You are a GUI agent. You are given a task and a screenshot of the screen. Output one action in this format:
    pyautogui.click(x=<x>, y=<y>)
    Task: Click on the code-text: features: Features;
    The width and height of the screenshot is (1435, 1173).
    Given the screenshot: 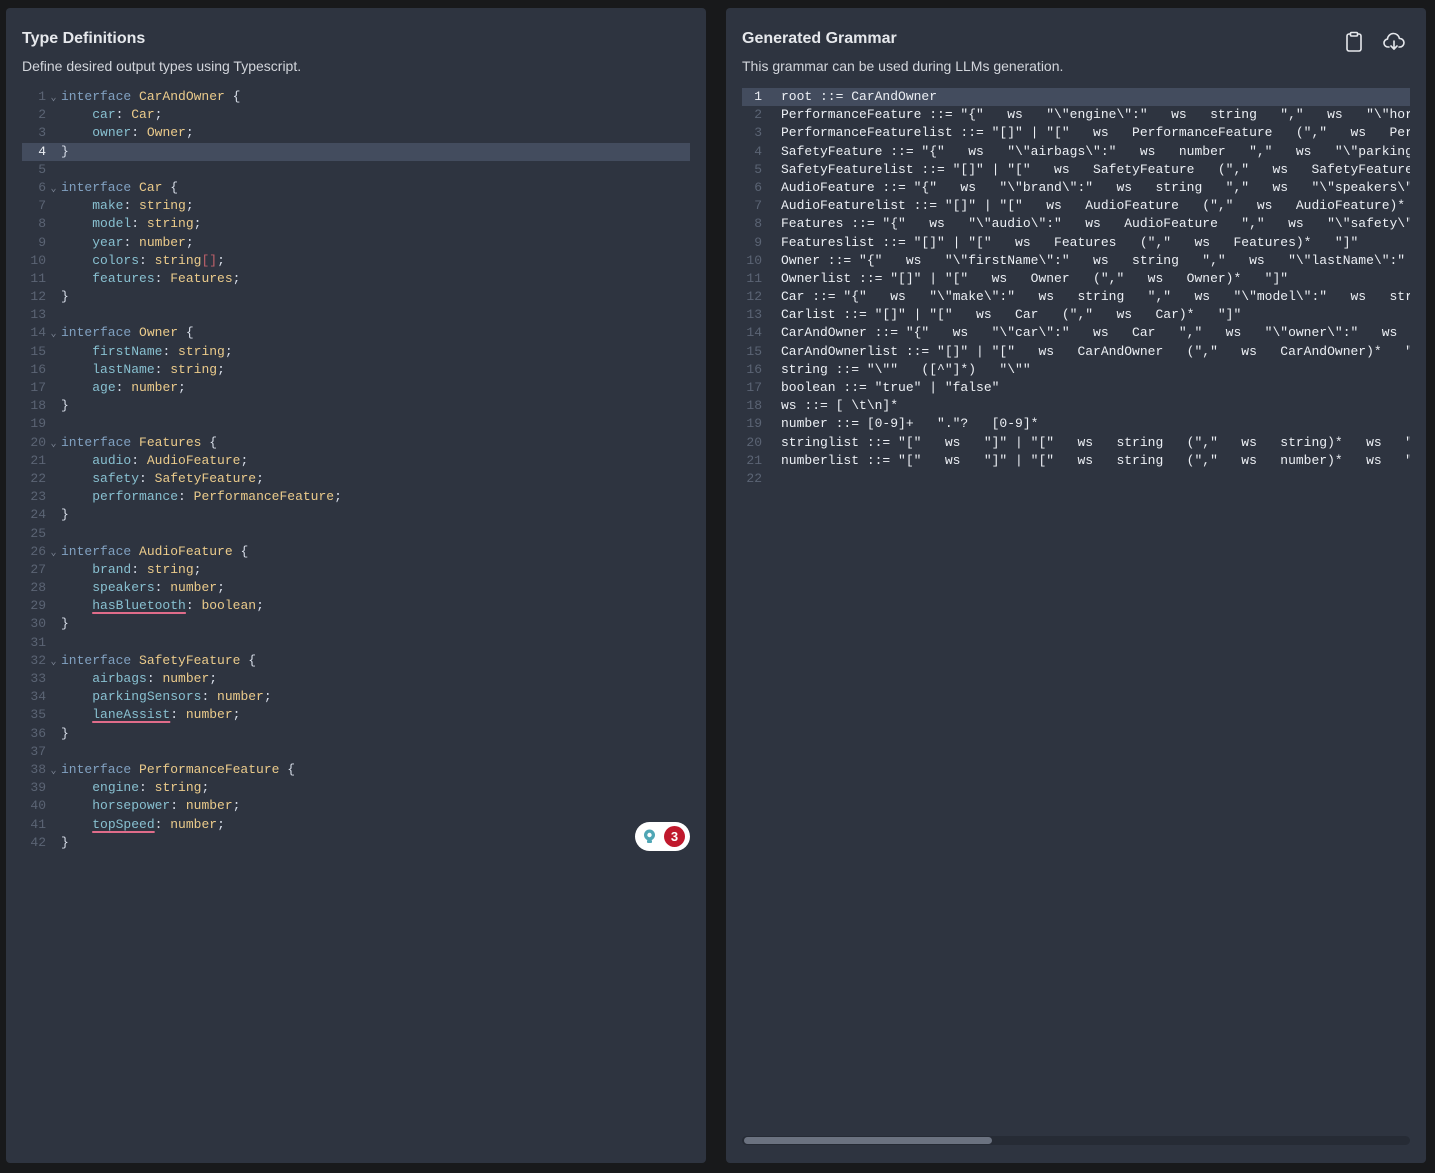 What is the action you would take?
    pyautogui.click(x=150, y=278)
    